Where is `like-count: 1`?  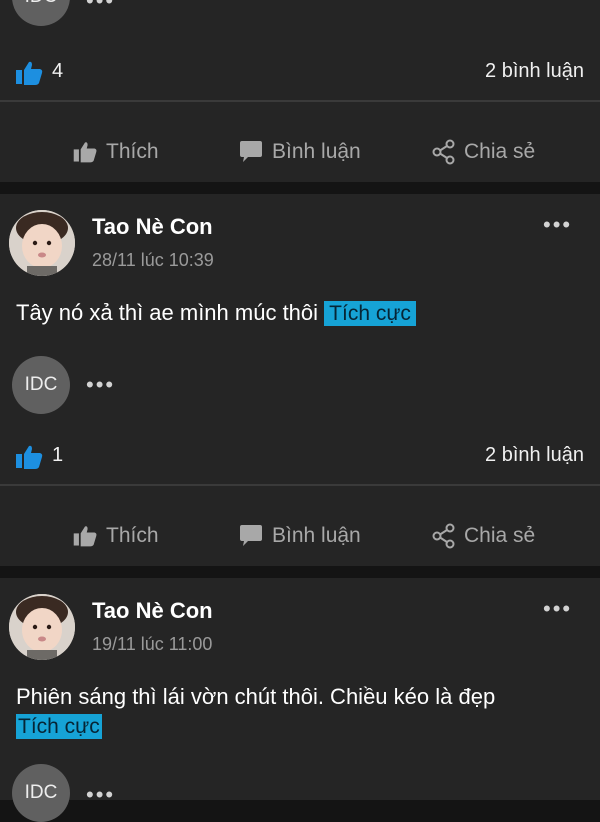
like-count: 1 is located at coordinates (57, 455).